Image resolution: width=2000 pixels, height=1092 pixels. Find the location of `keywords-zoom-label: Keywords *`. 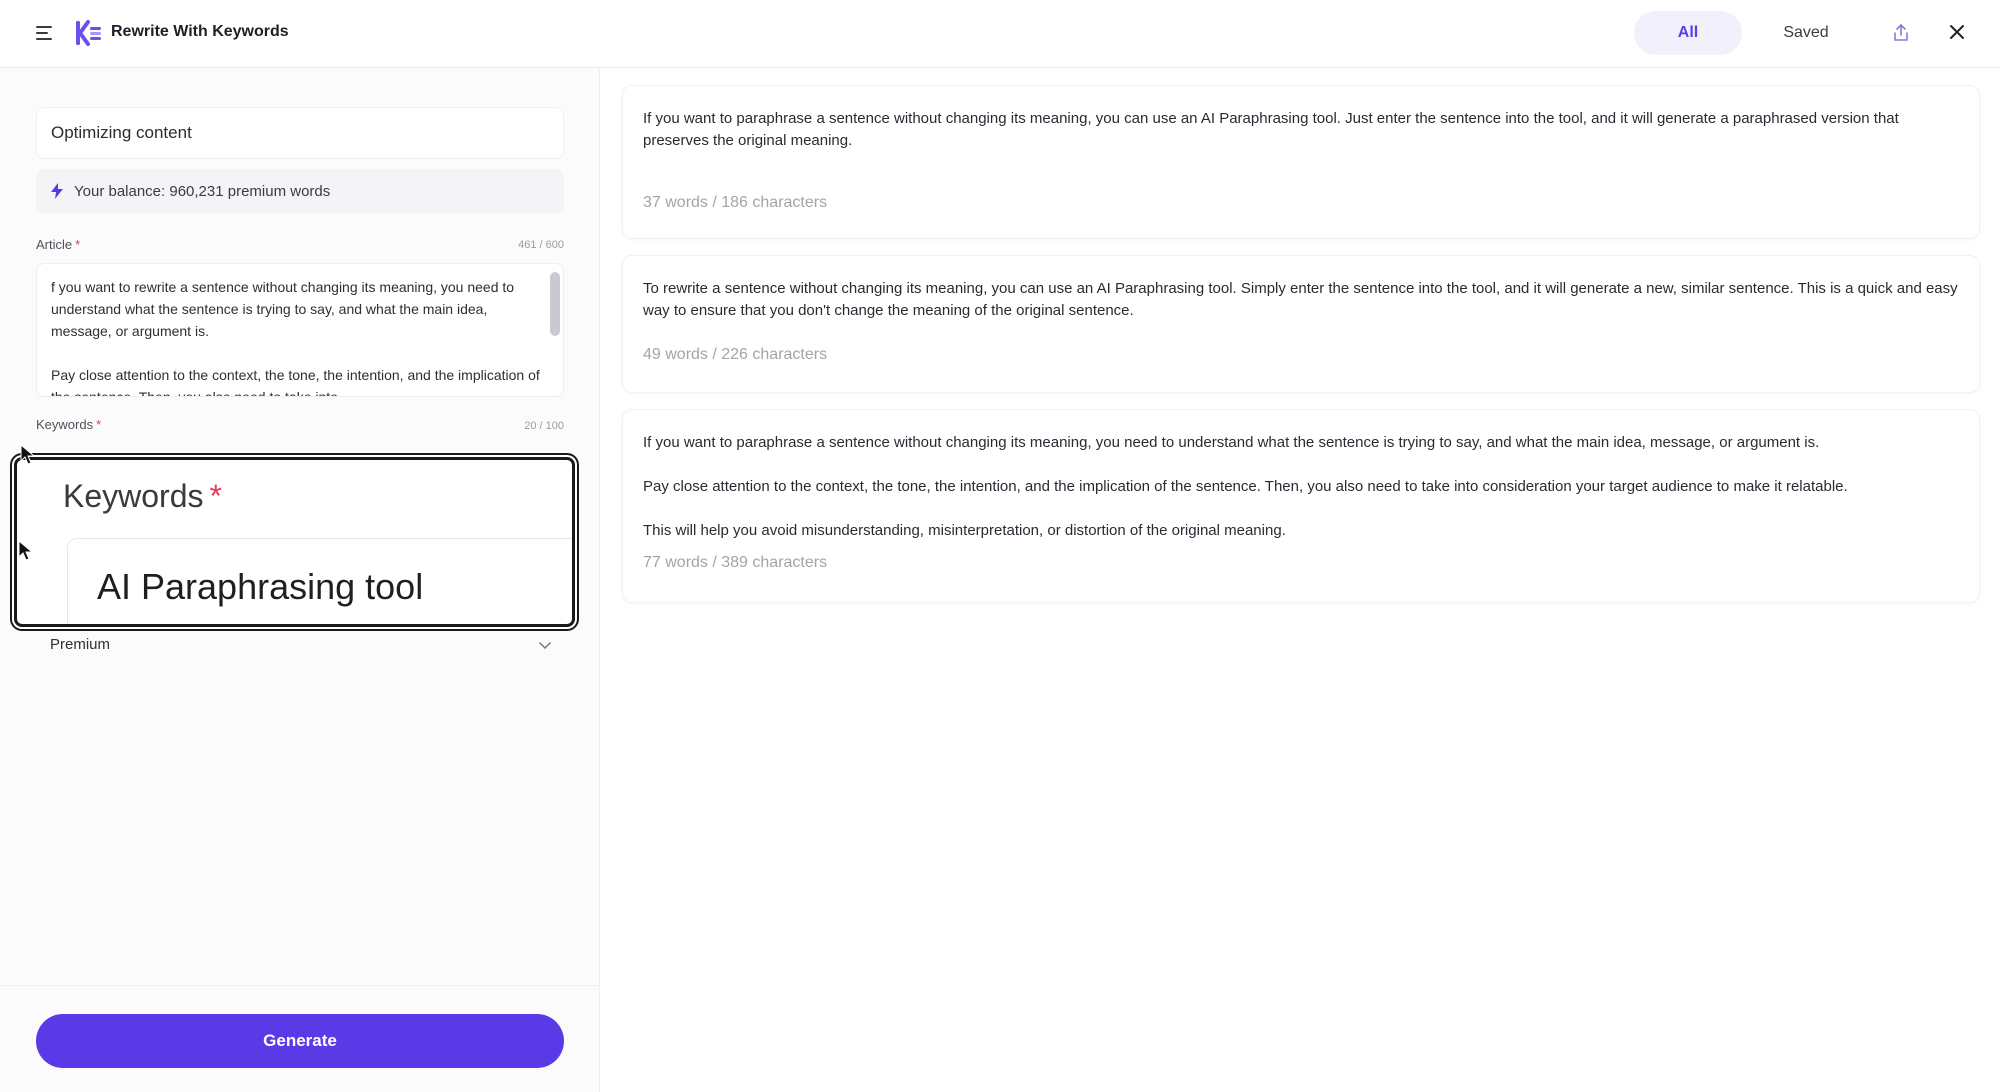

keywords-zoom-label: Keywords * is located at coordinates (142, 496).